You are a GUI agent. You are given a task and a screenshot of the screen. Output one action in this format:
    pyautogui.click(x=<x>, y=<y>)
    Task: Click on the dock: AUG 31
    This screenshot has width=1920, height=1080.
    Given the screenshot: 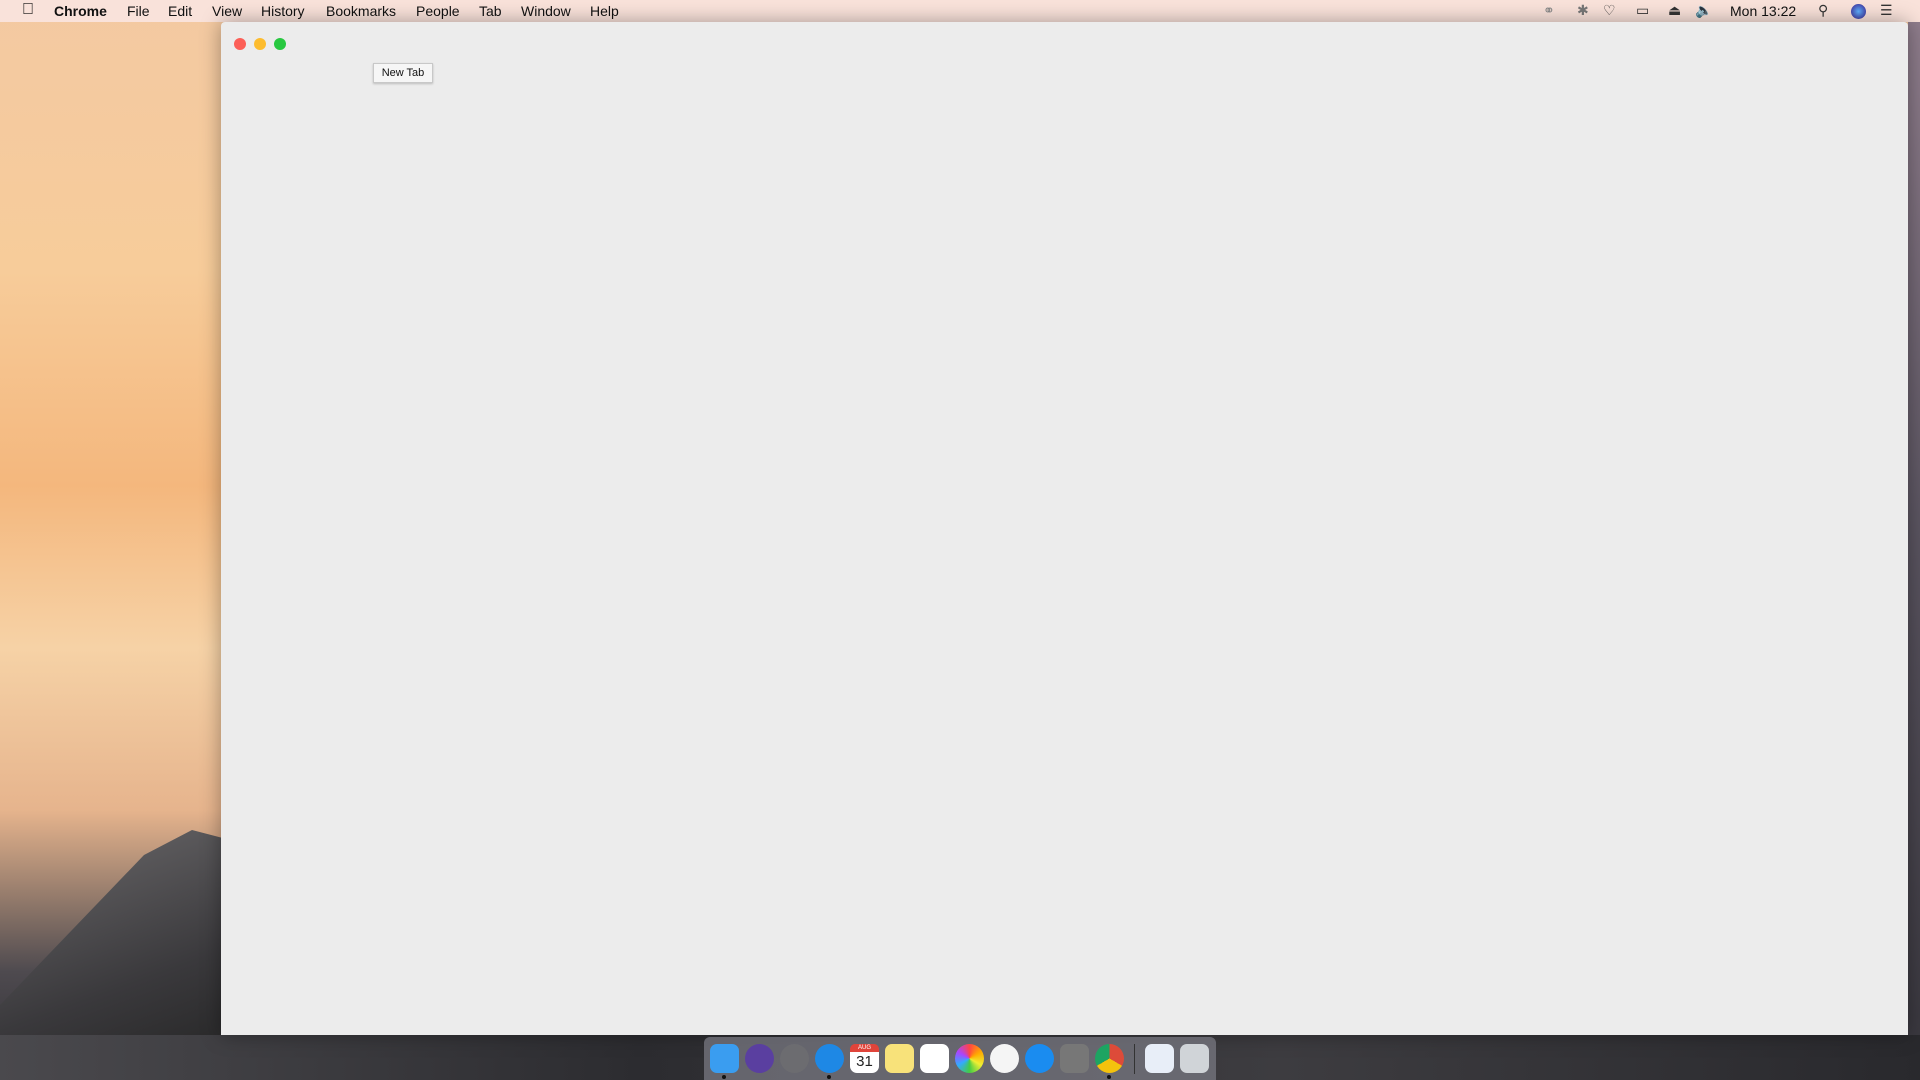 What is the action you would take?
    pyautogui.click(x=960, y=1058)
    